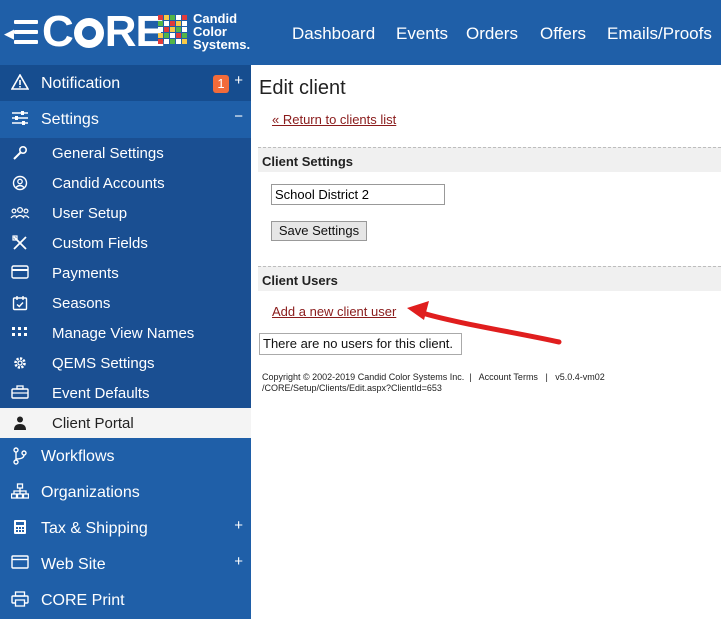 Image resolution: width=721 pixels, height=619 pixels. Describe the element at coordinates (125, 83) in the screenshot. I see `sidebar-item-notification: Notification 1 +` at that location.